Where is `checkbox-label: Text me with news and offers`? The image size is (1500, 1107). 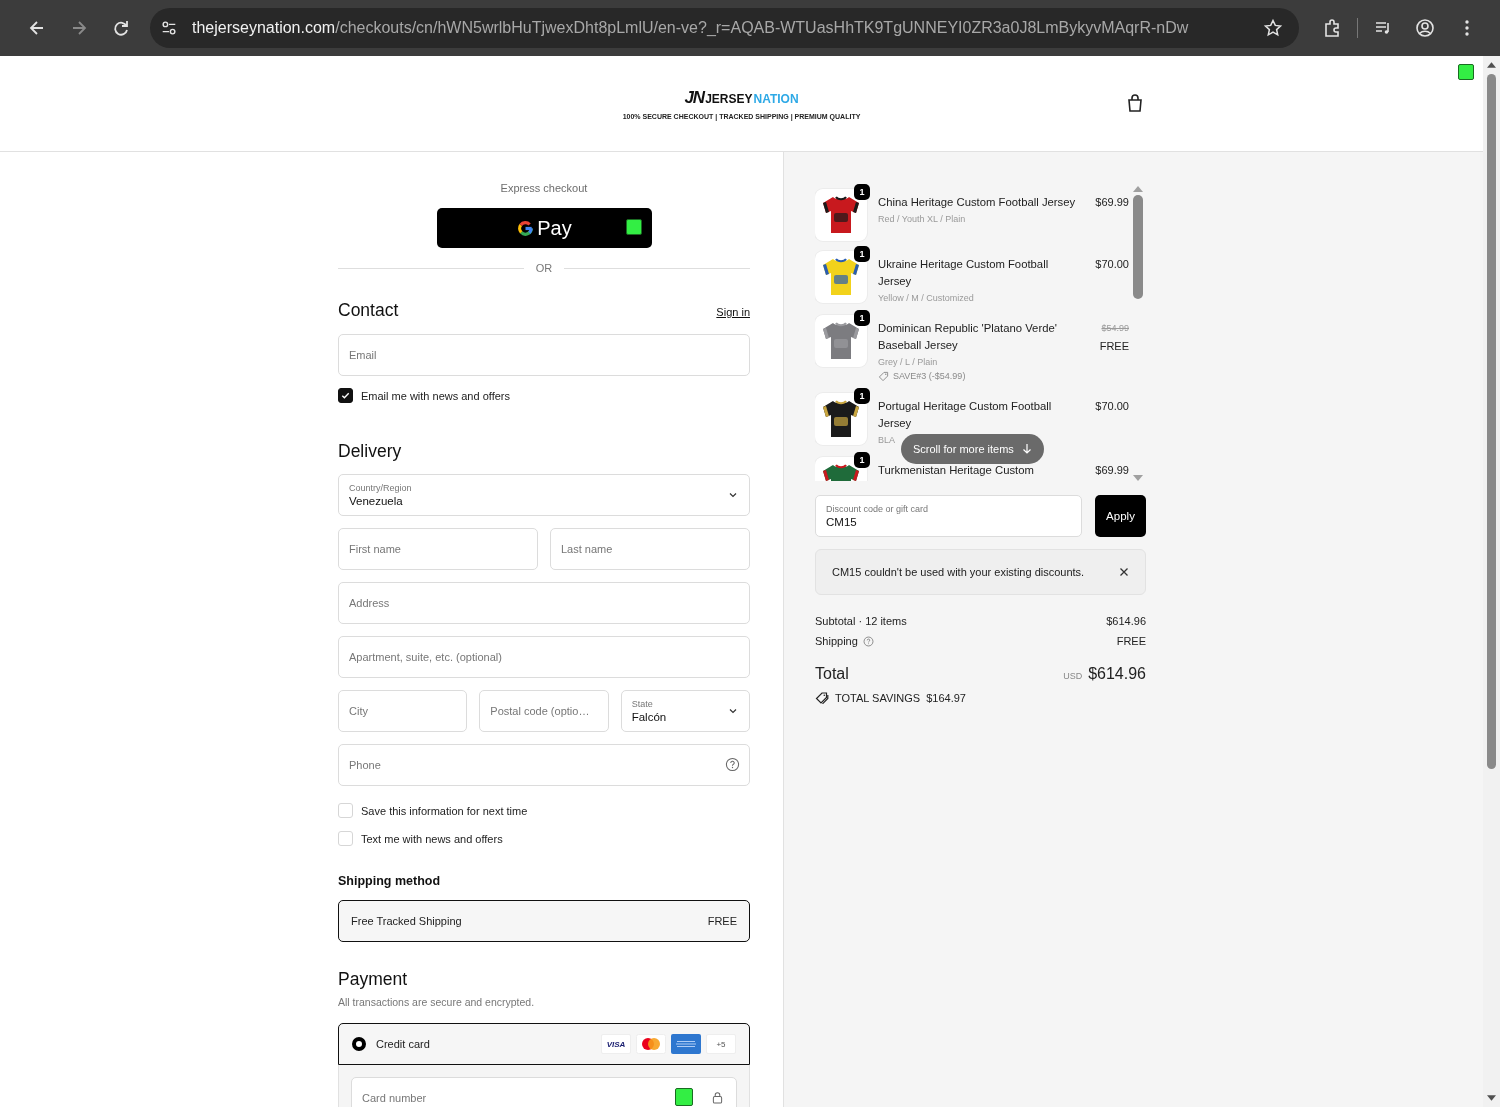 checkbox-label: Text me with news and offers is located at coordinates (432, 838).